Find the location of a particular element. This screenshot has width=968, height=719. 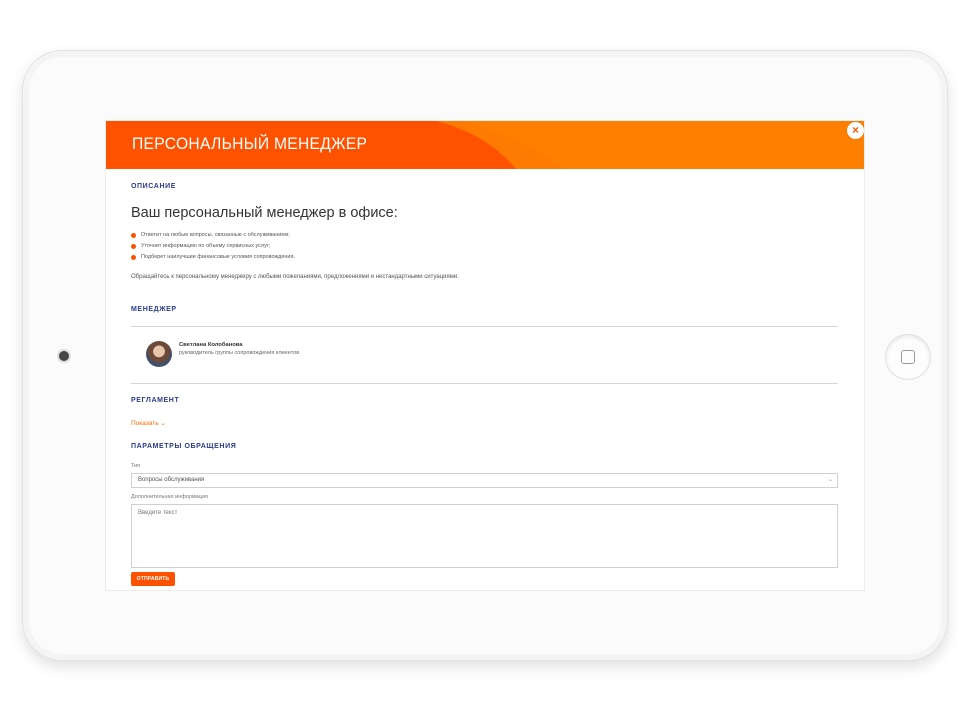

manager-name: Светлана Колобанова is located at coordinates (211, 345).